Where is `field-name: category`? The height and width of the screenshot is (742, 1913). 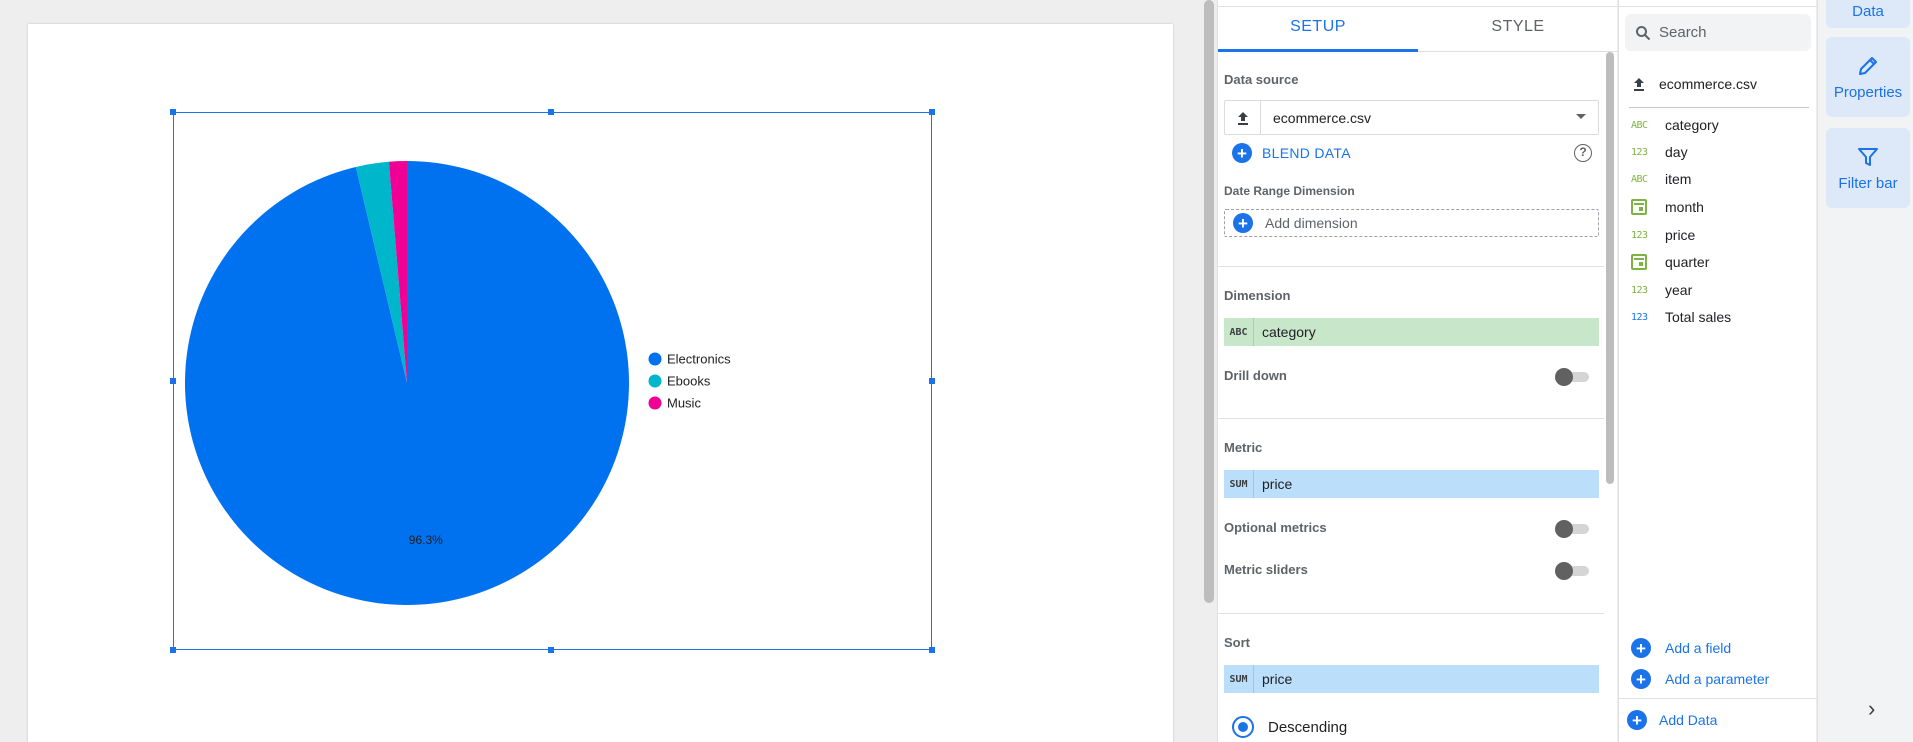
field-name: category is located at coordinates (1692, 125).